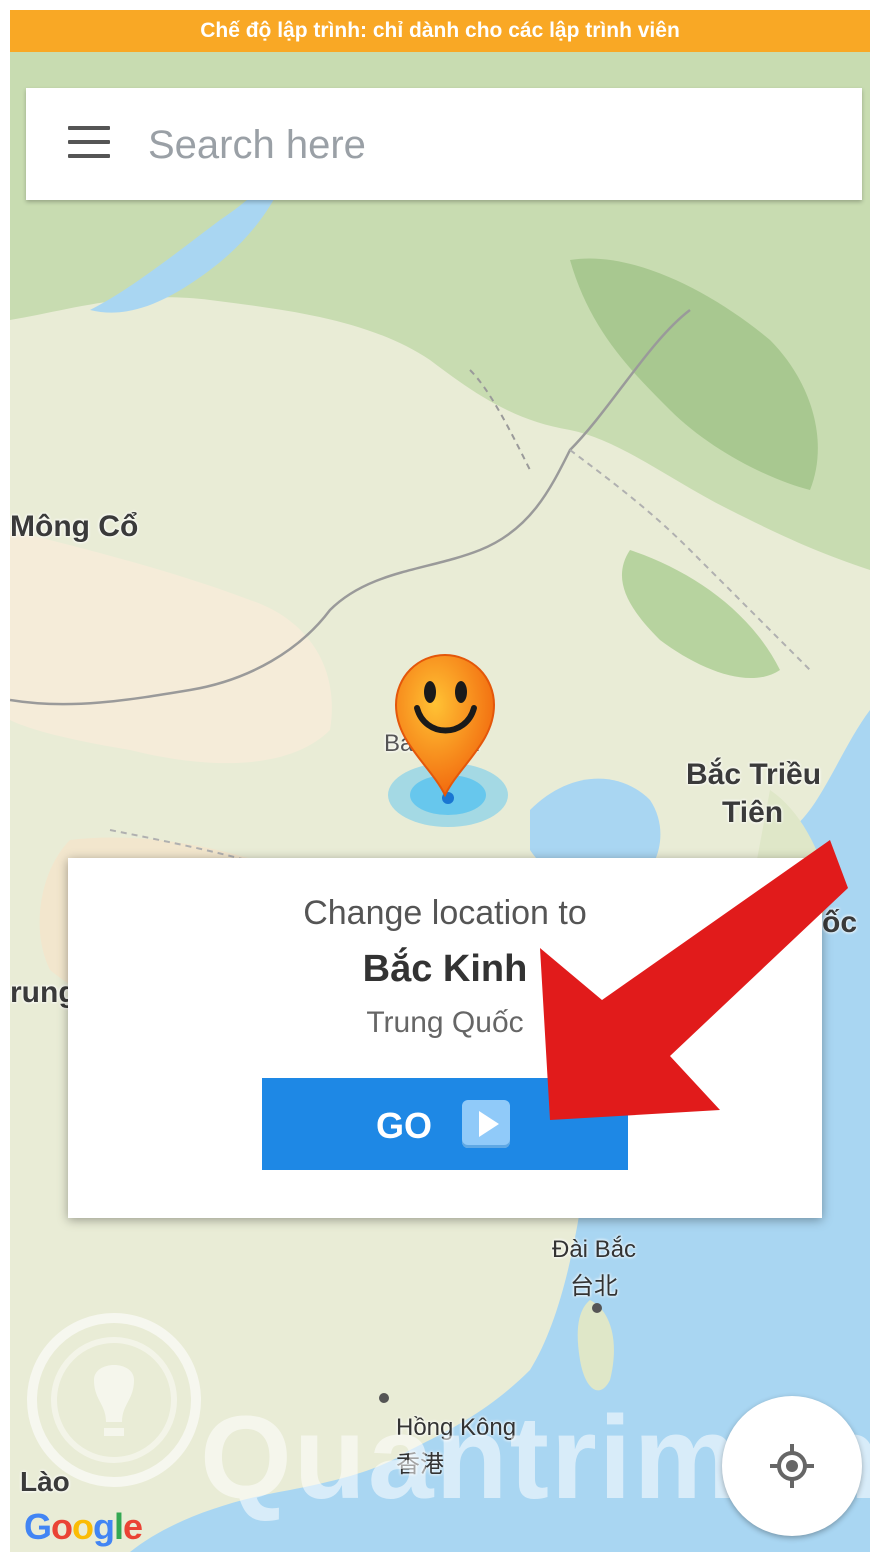  Describe the element at coordinates (74, 526) in the screenshot. I see `map-label-mongolia: Mông Cổ` at that location.